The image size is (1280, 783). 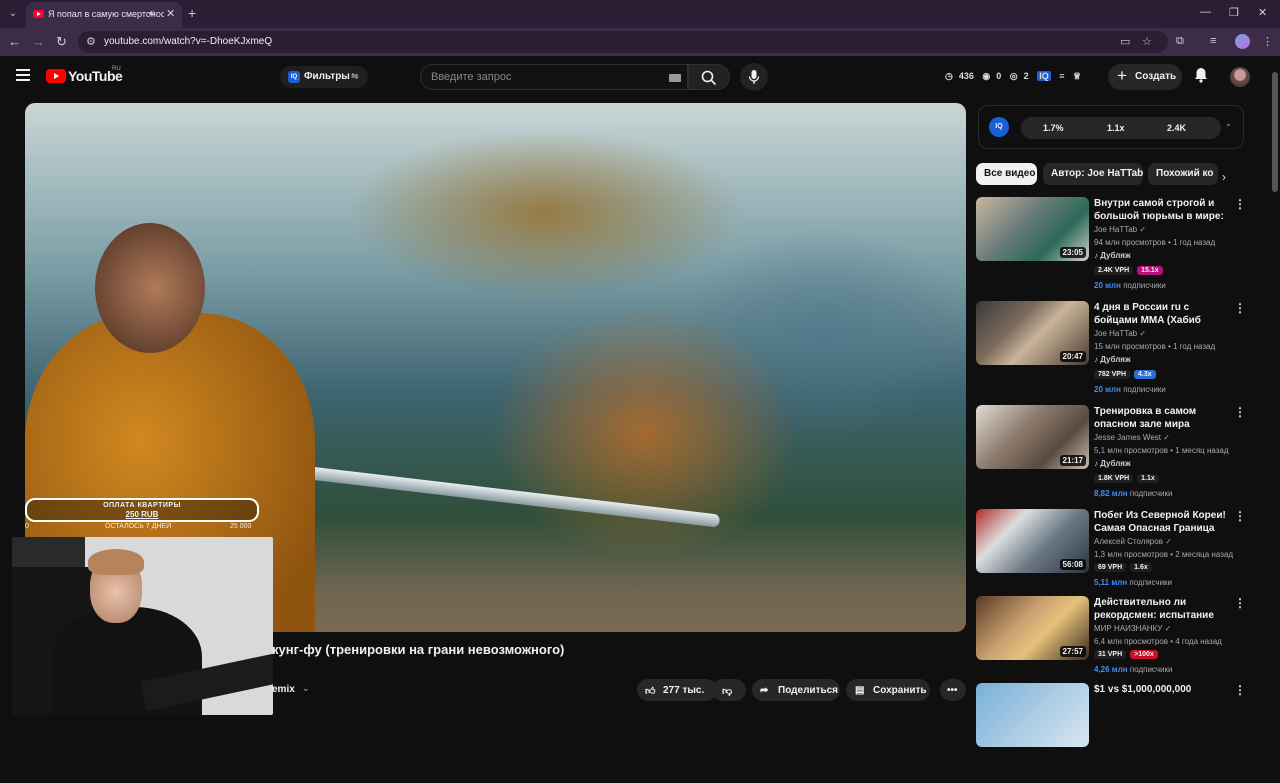 What do you see at coordinates (324, 77) in the screenshot?
I see `filters-button: IQ Фильтры ⇋` at bounding box center [324, 77].